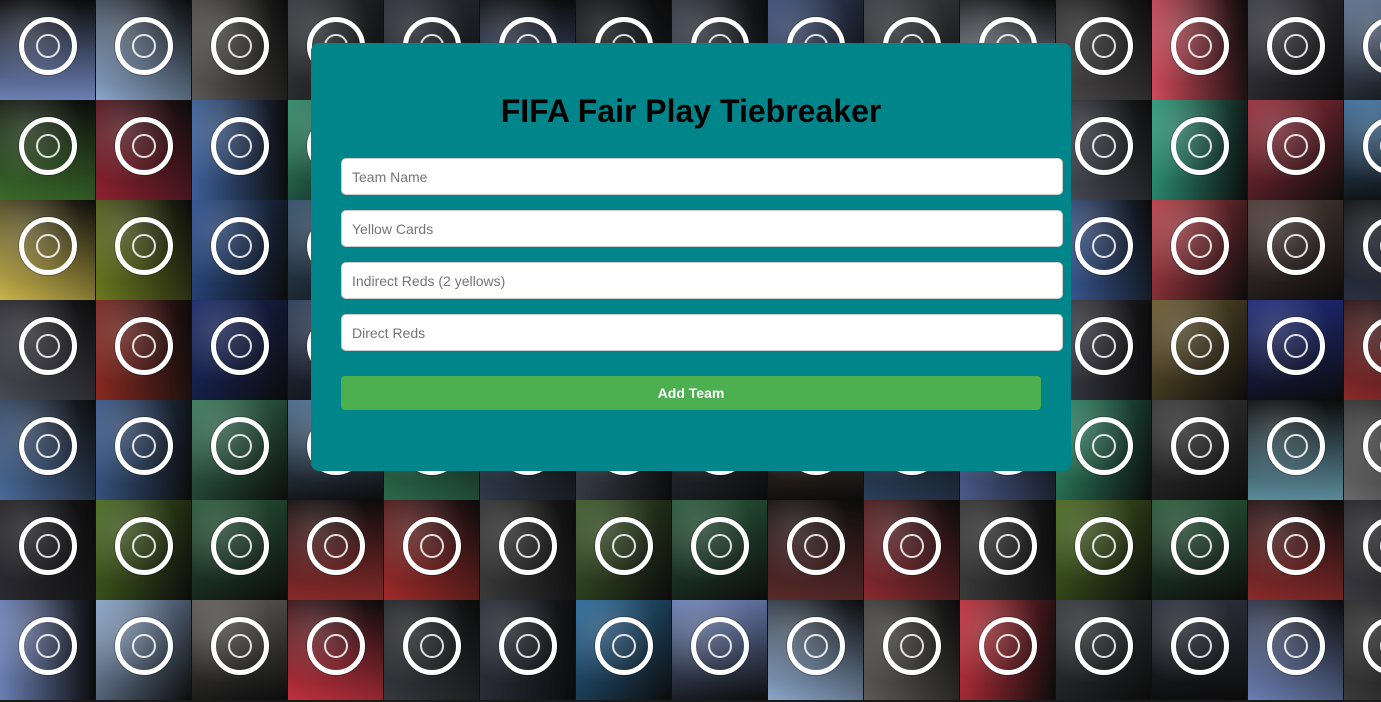 The height and width of the screenshot is (702, 1381). I want to click on add-team-button: Add Team, so click(691, 393).